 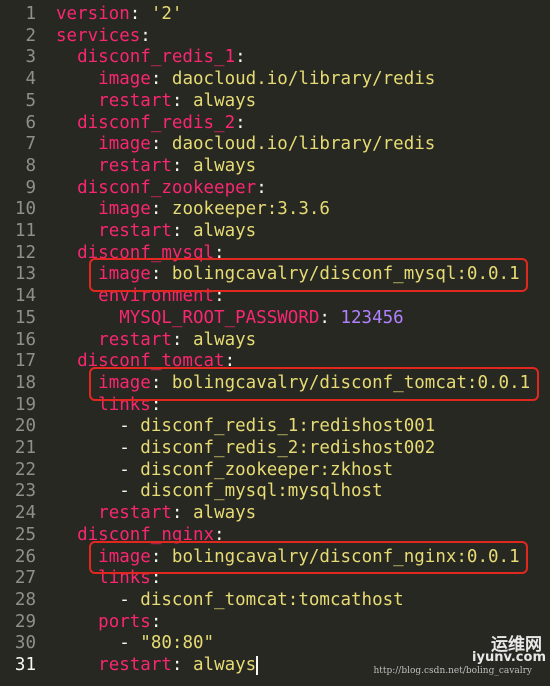 I want to click on code-token: disconf_mysql:mysqlhost, so click(x=261, y=491).